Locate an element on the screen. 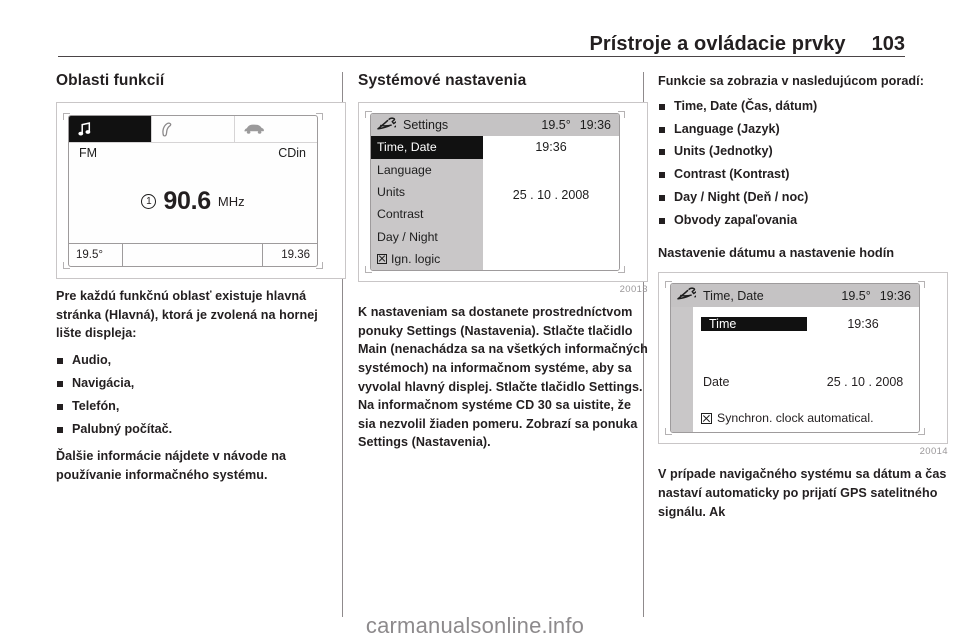 Image resolution: width=960 pixels, height=642 pixels. radio-source-cd: CDin is located at coordinates (292, 153).